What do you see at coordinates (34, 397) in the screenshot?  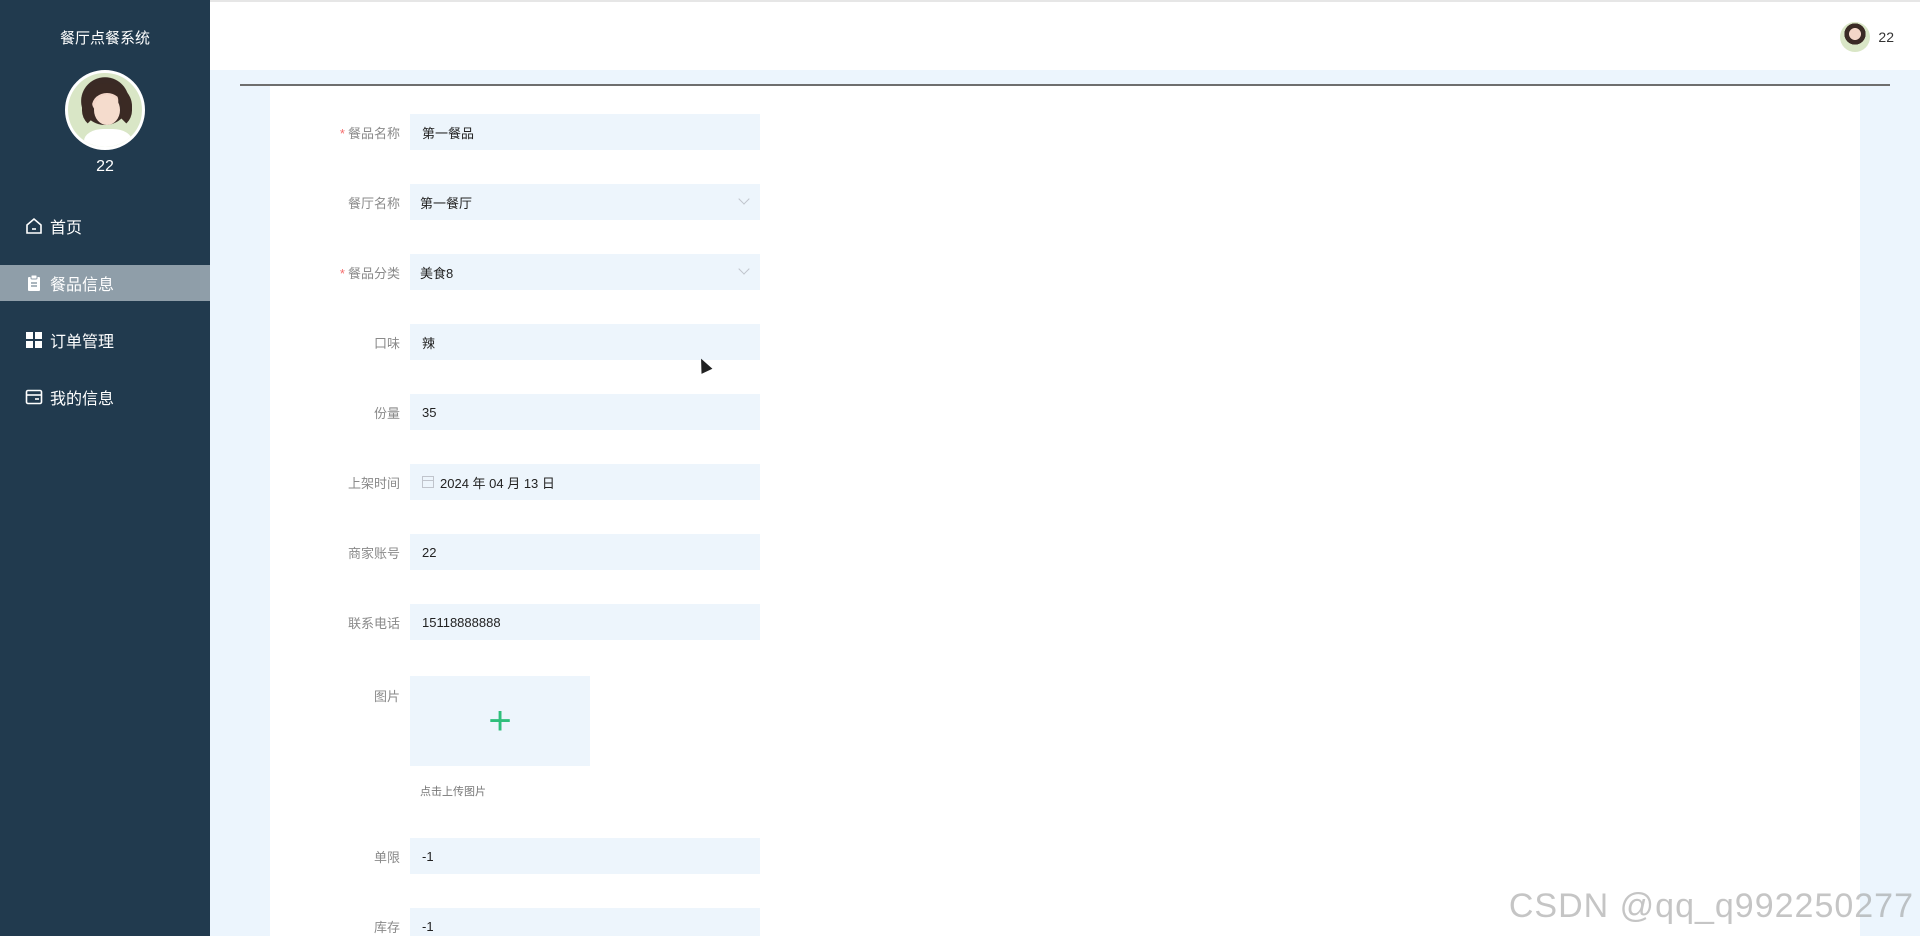 I see `card-icon` at bounding box center [34, 397].